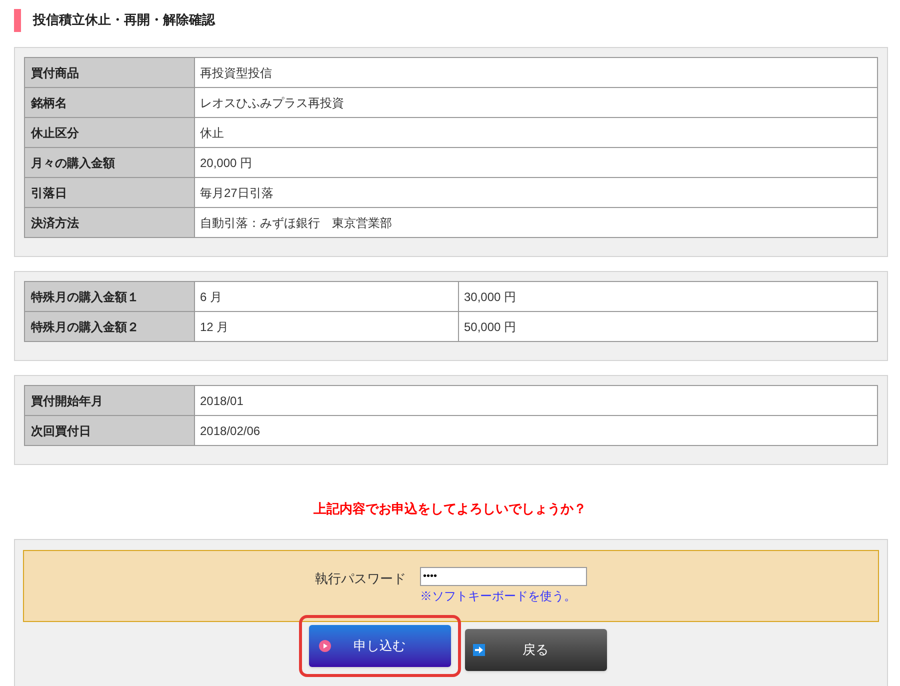 The image size is (900, 686). Describe the element at coordinates (109, 297) in the screenshot. I see `row-label: 特殊月の購入金額１` at that location.